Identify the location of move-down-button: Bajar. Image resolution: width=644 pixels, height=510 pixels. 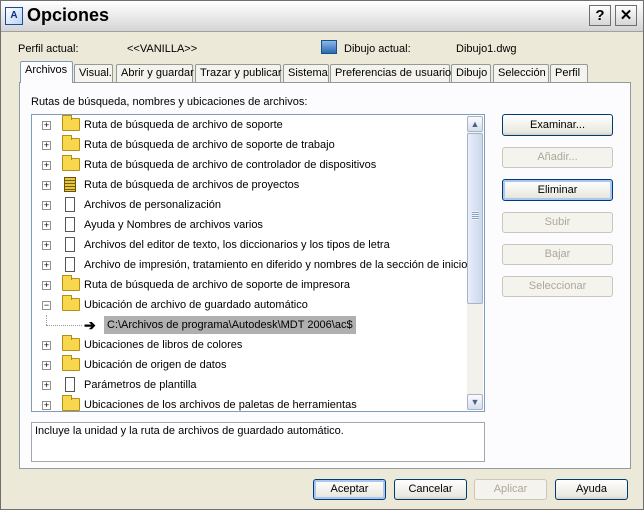
(557, 254).